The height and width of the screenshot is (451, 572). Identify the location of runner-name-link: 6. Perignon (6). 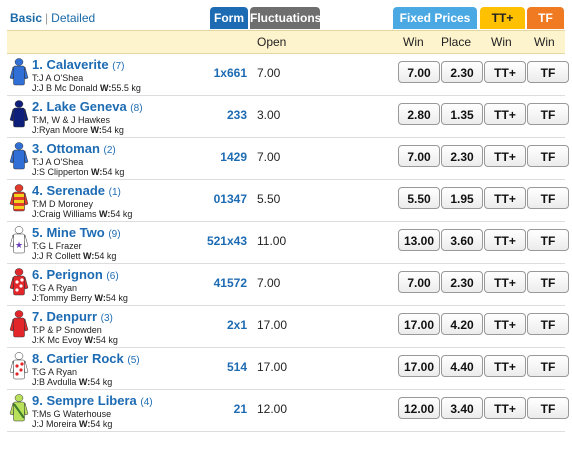
(75, 274).